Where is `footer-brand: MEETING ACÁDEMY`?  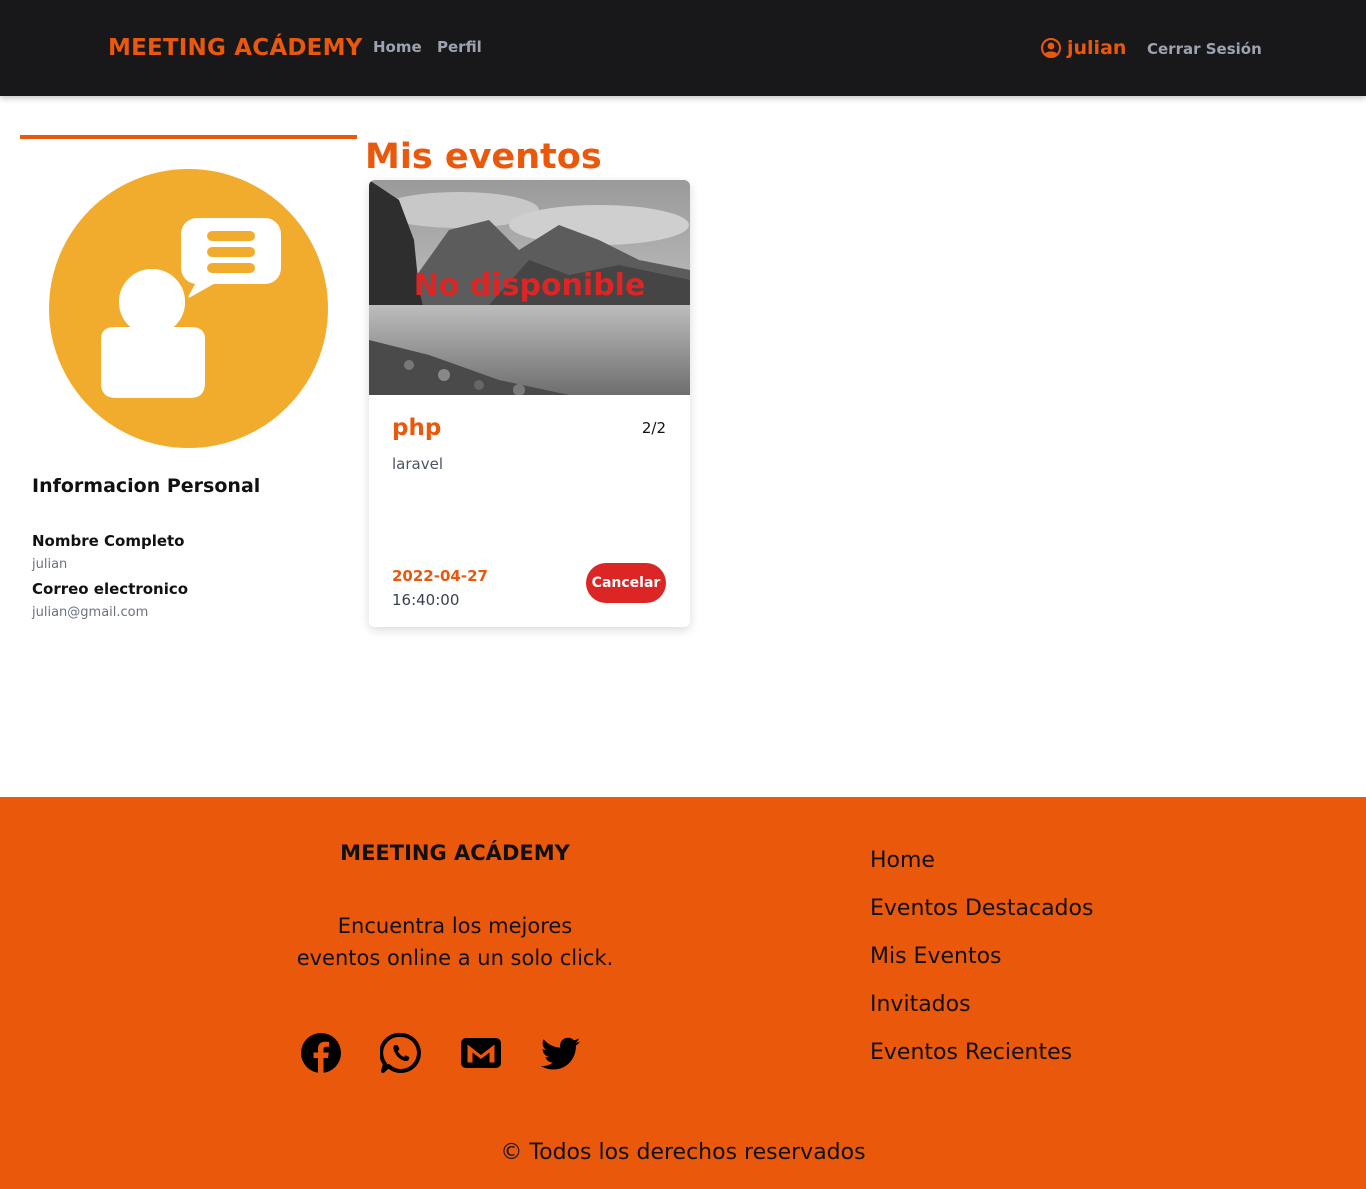 footer-brand: MEETING ACÁDEMY is located at coordinates (455, 853).